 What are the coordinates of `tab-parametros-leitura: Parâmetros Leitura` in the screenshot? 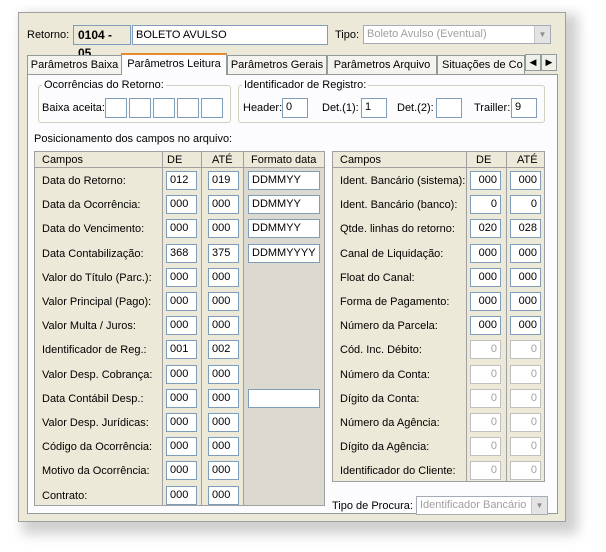 It's located at (174, 64).